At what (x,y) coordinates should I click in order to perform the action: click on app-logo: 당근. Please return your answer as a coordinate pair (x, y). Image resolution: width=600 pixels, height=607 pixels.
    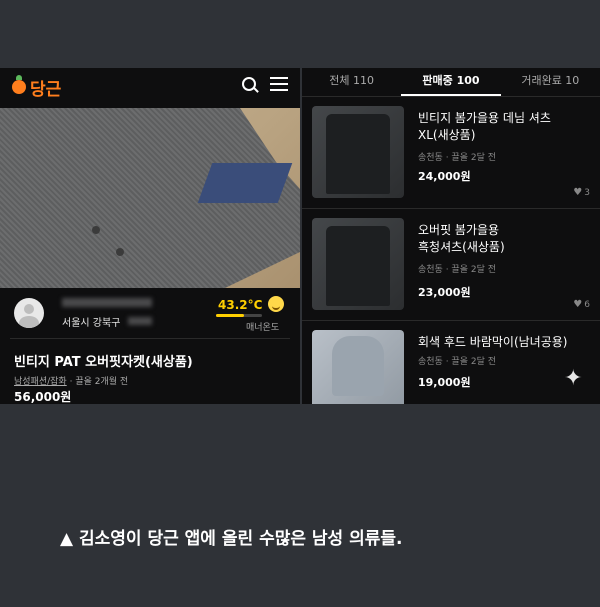
    Looking at the image, I should click on (36, 87).